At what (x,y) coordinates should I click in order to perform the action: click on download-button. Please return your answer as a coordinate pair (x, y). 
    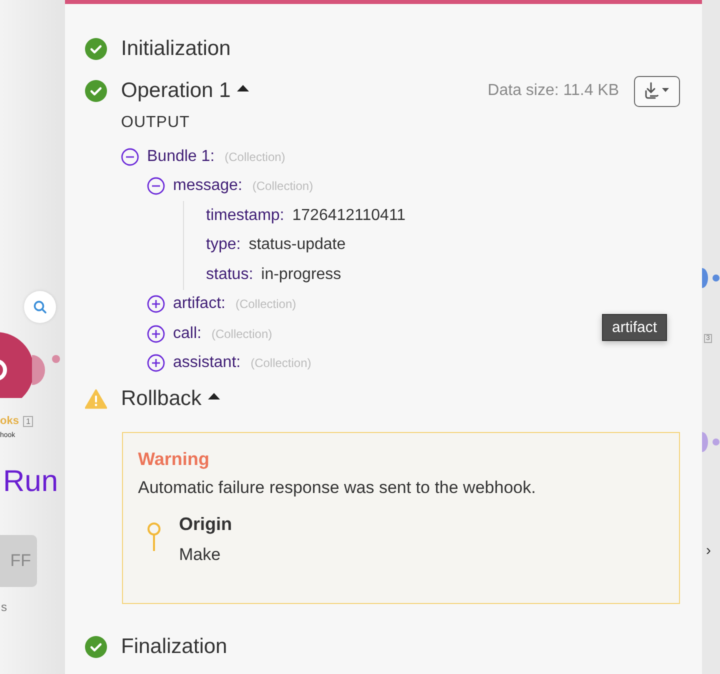
    Looking at the image, I should click on (657, 91).